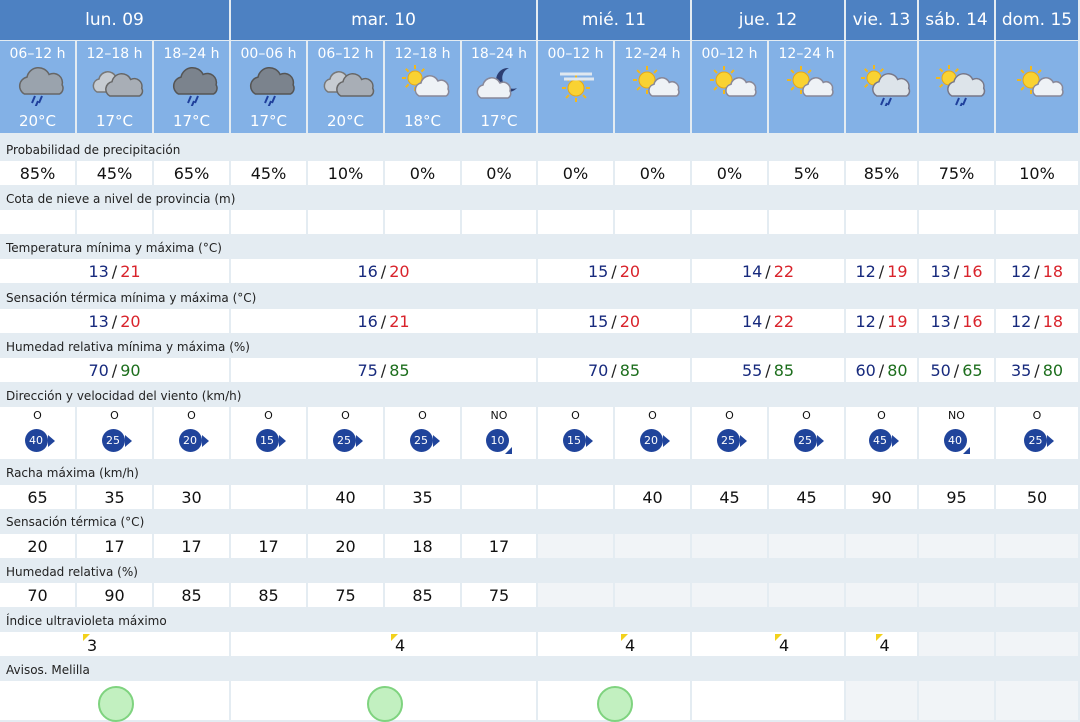 The width and height of the screenshot is (1080, 722). I want to click on period-header: 18–24 h 17°C, so click(499, 87).